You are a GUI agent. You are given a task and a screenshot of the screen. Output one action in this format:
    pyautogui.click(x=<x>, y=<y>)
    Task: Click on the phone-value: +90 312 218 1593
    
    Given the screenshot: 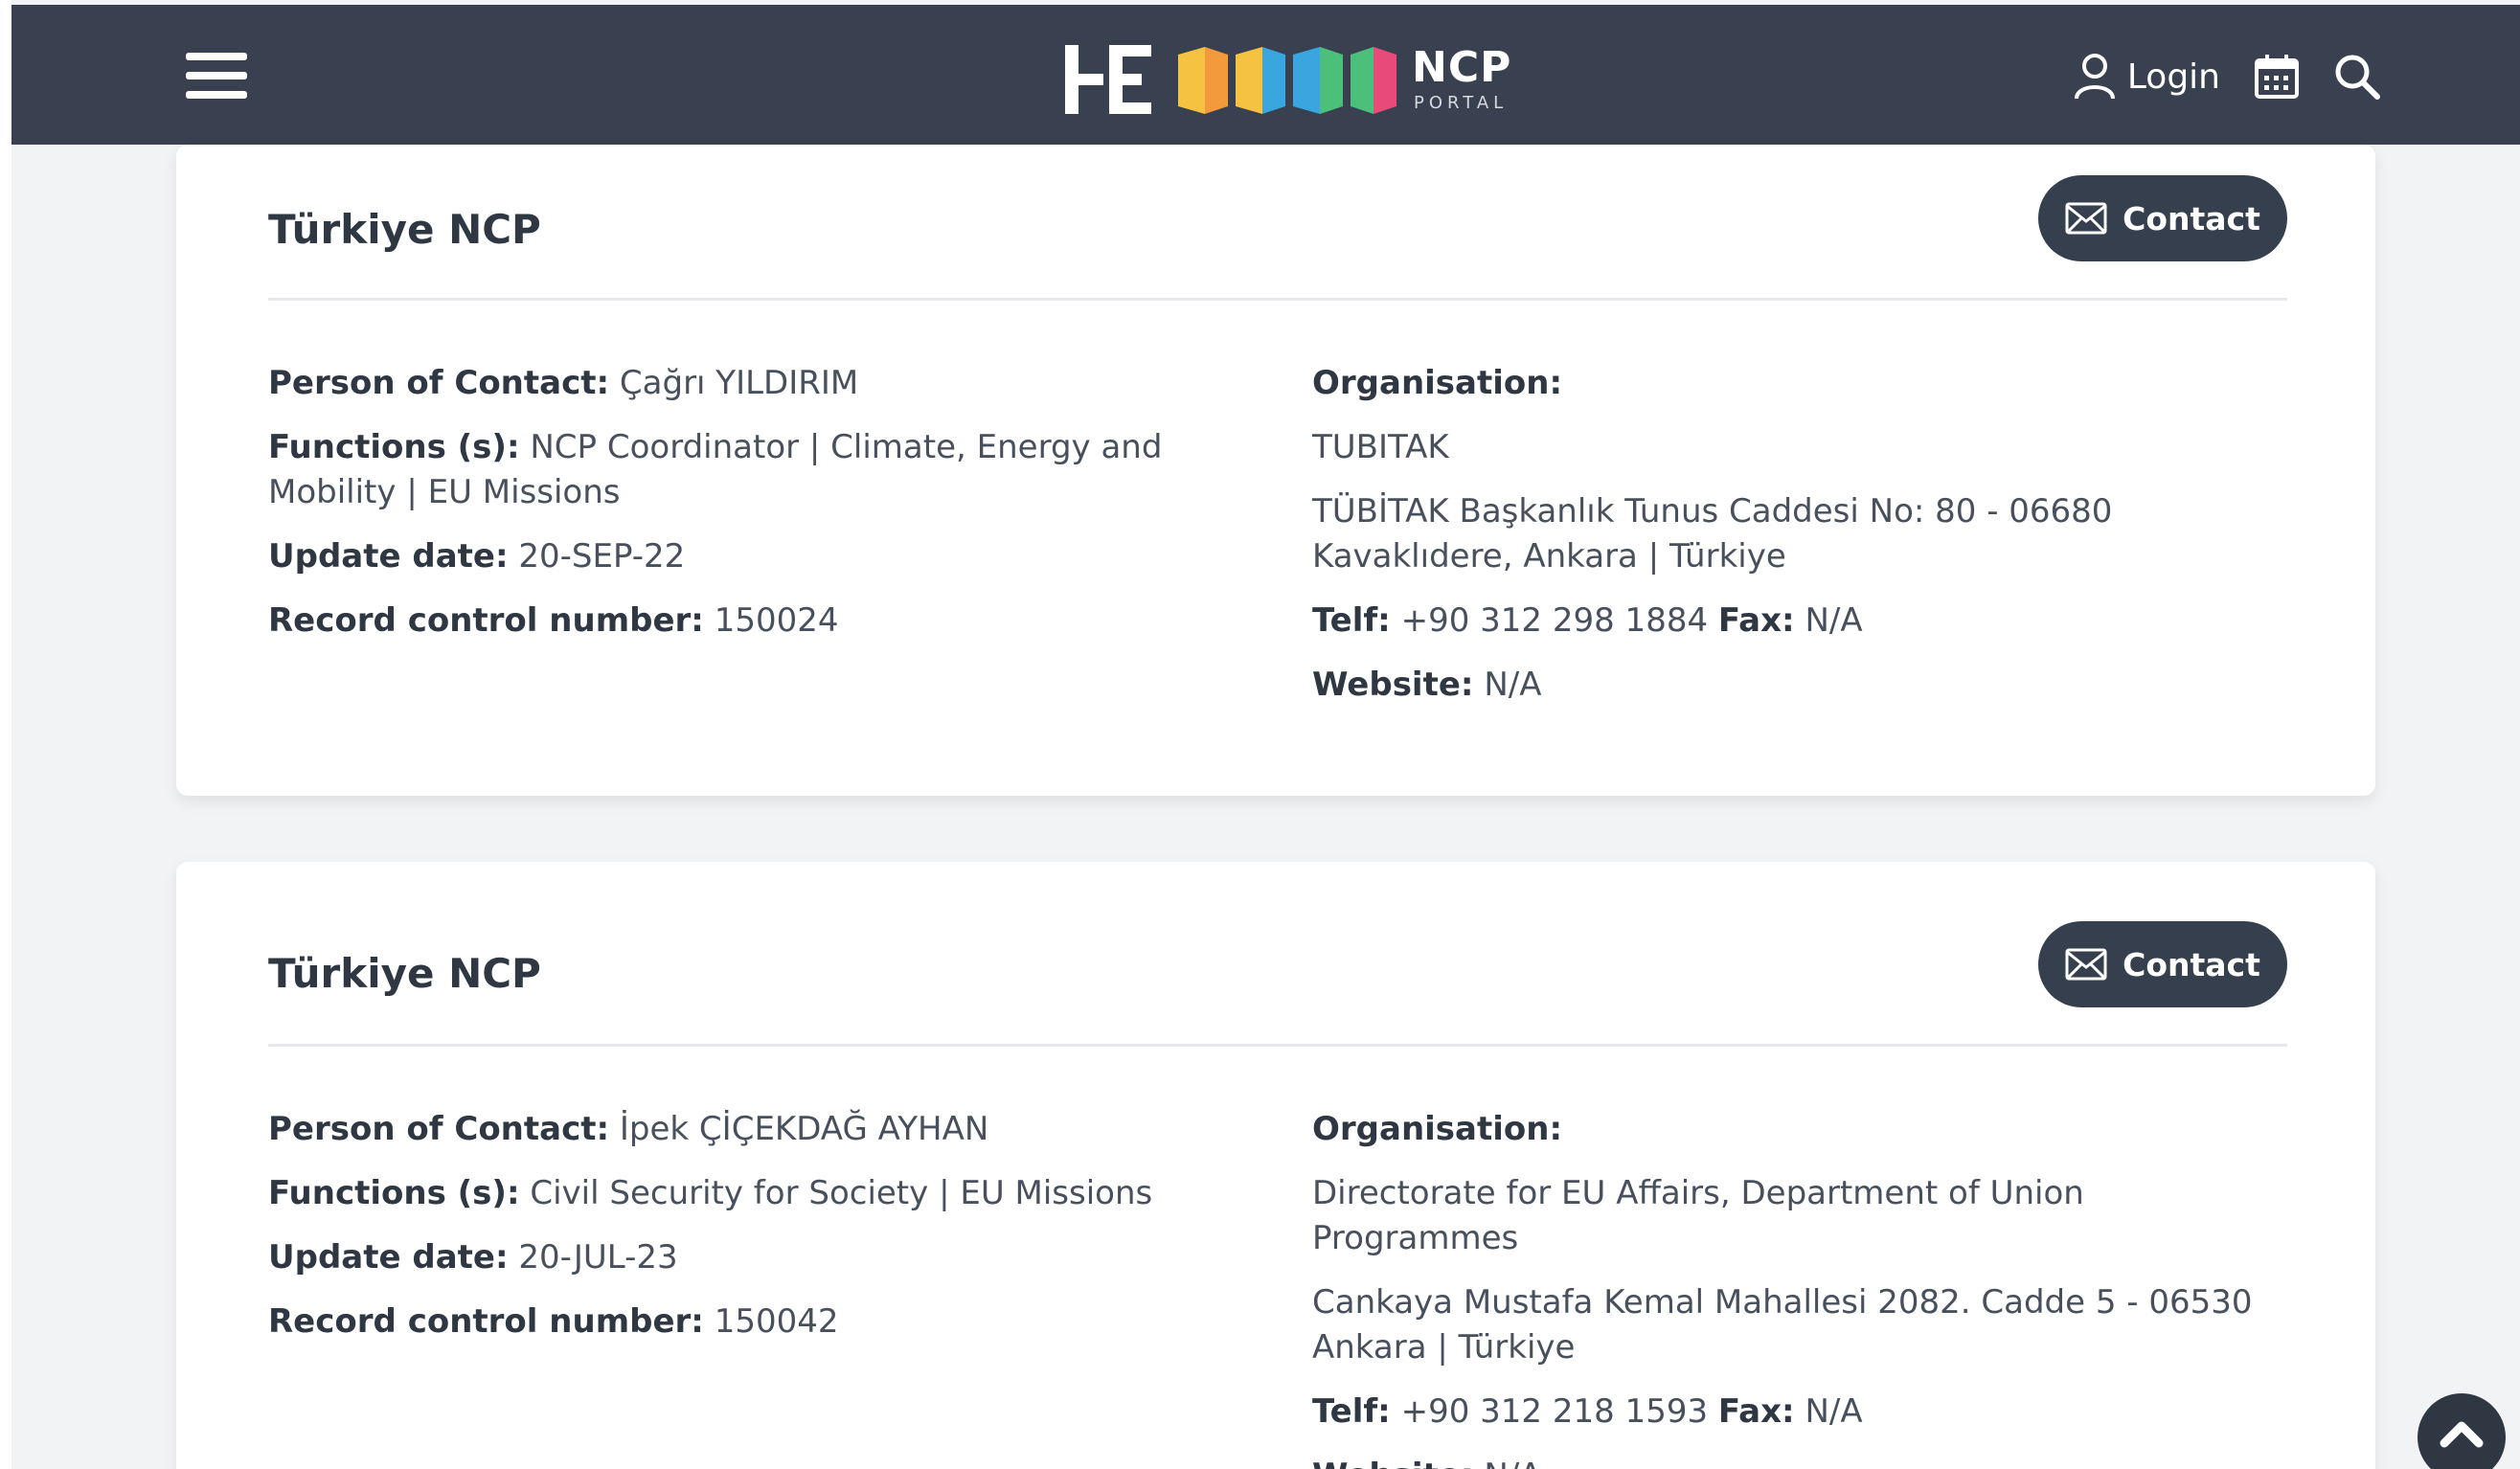 What is the action you would take?
    pyautogui.click(x=1555, y=1411)
    